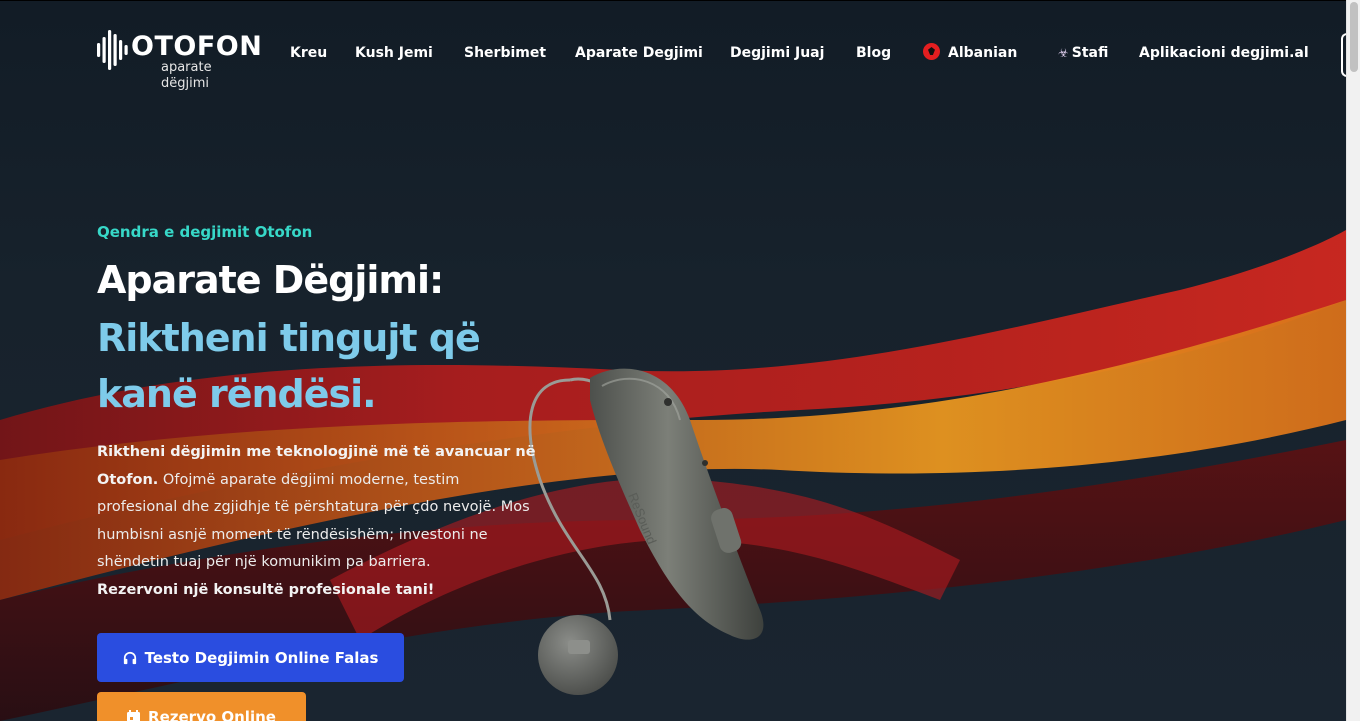 The width and height of the screenshot is (1360, 721). What do you see at coordinates (112, 50) in the screenshot?
I see `sound-wave-icon` at bounding box center [112, 50].